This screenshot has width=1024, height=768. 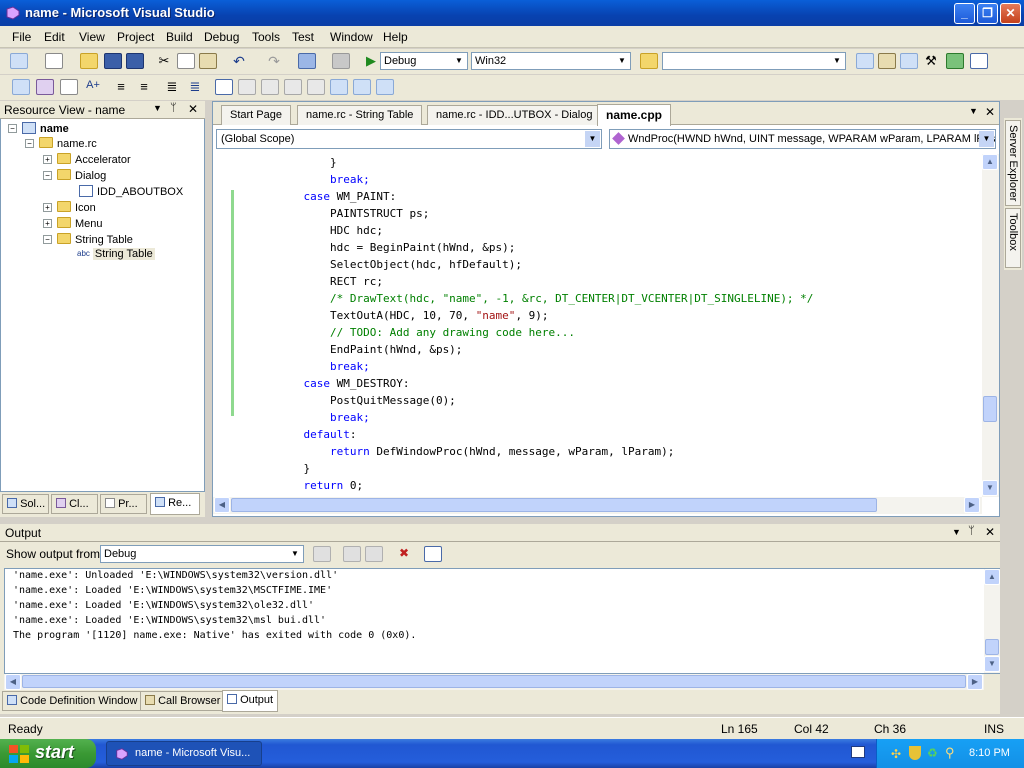 I want to click on find-in-files-icon, so click(x=649, y=61).